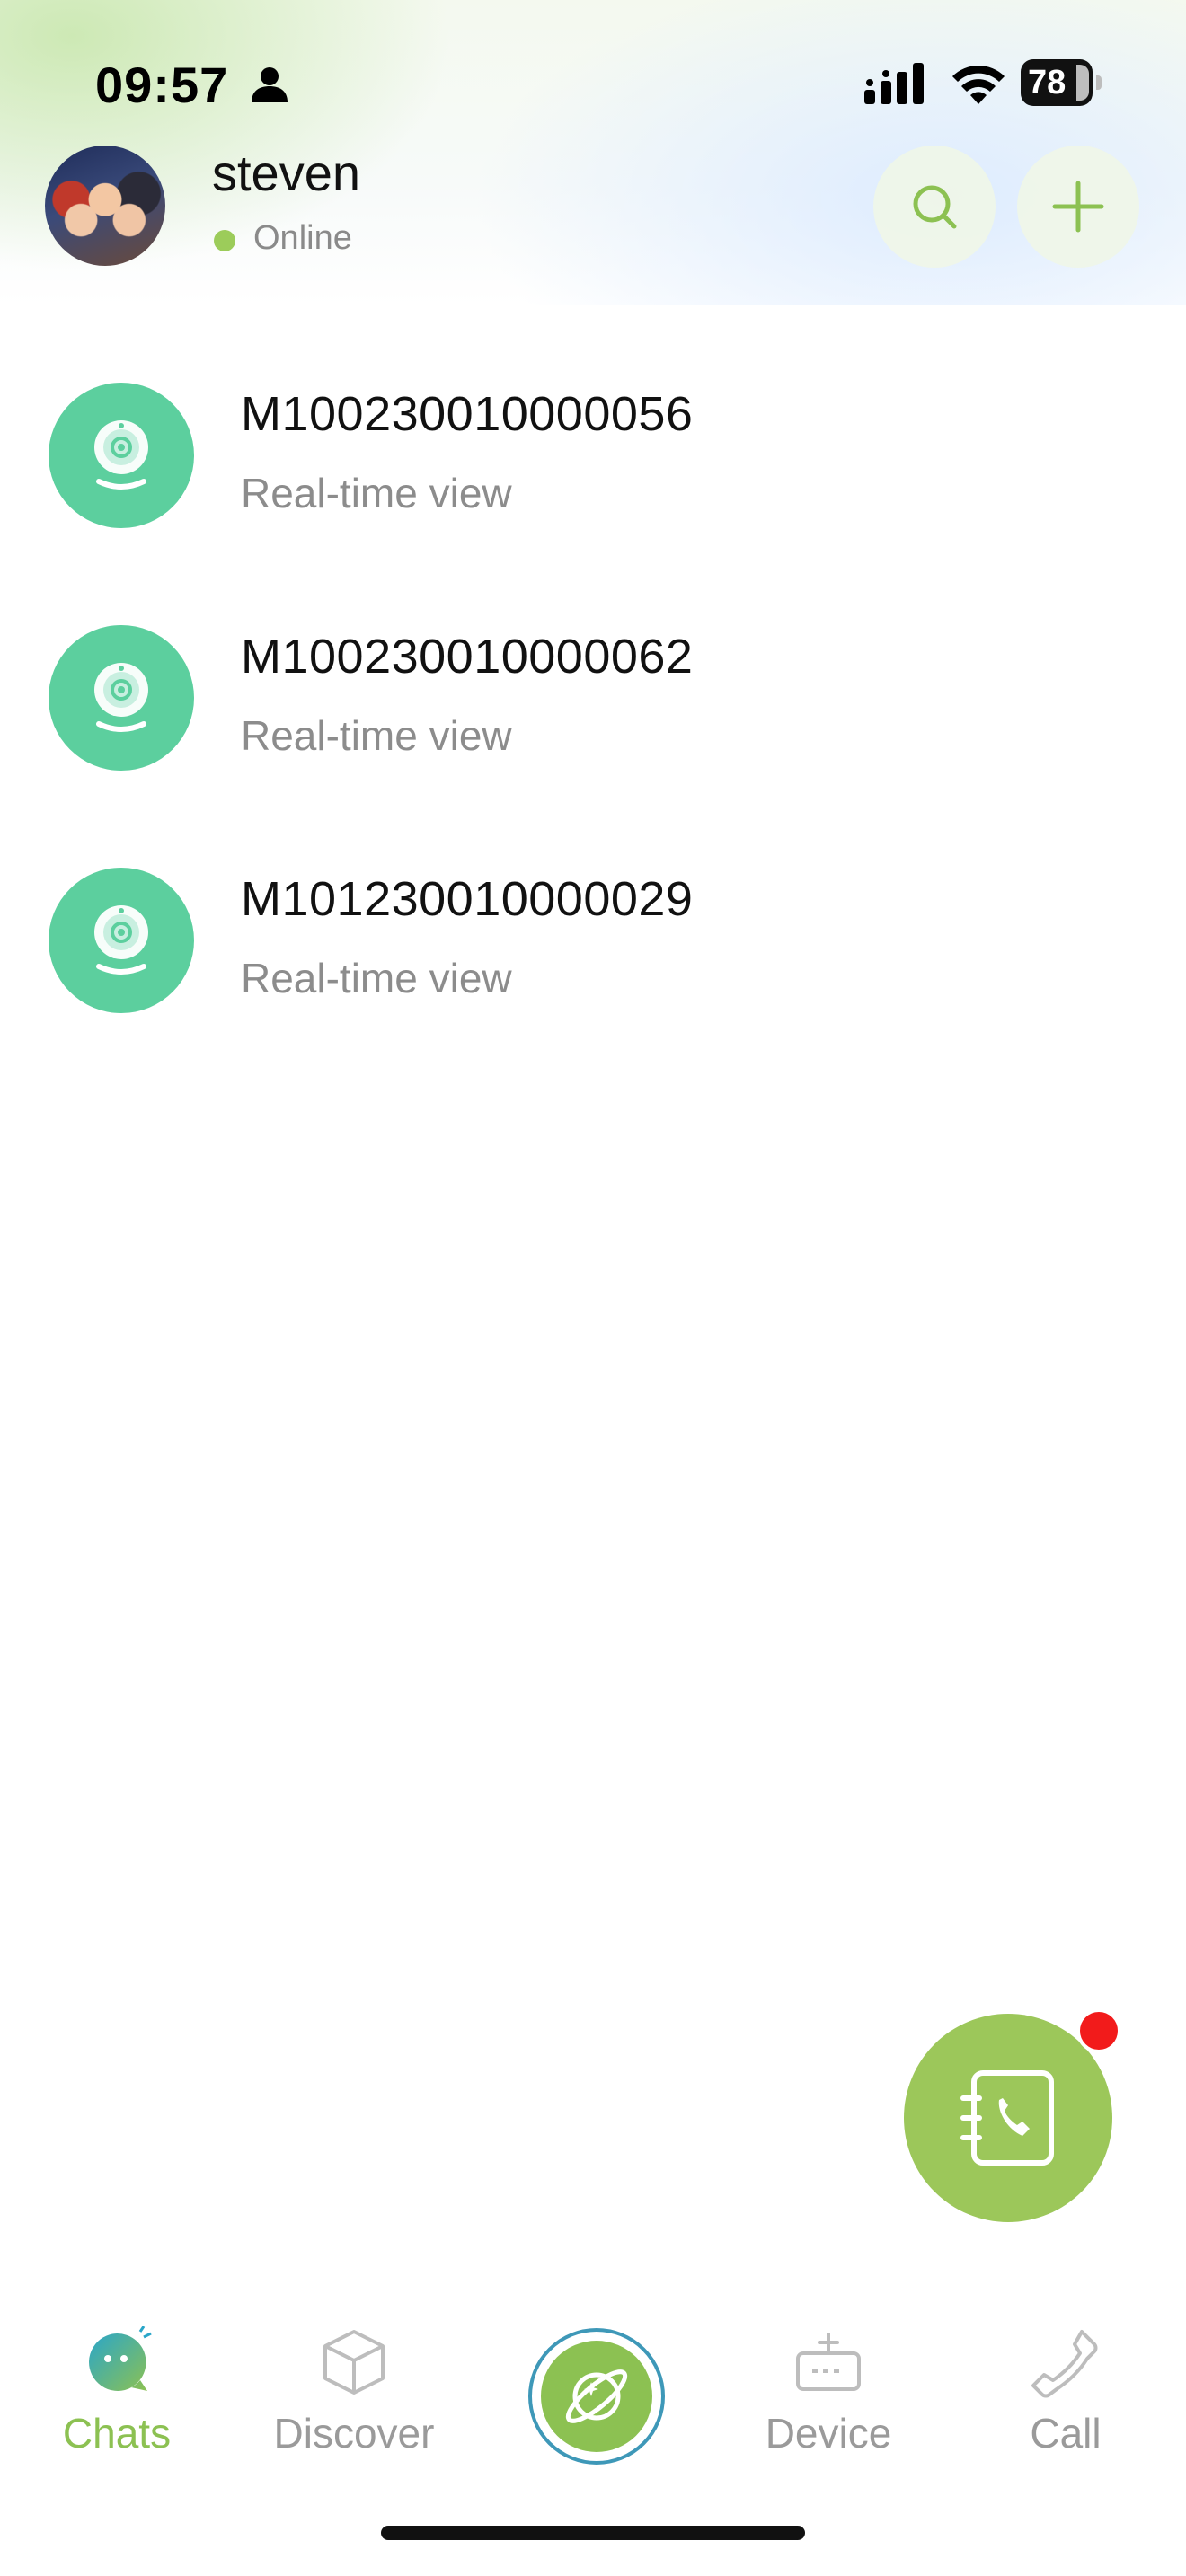 Image resolution: width=1186 pixels, height=2576 pixels. I want to click on status-time: 09:57, so click(162, 85).